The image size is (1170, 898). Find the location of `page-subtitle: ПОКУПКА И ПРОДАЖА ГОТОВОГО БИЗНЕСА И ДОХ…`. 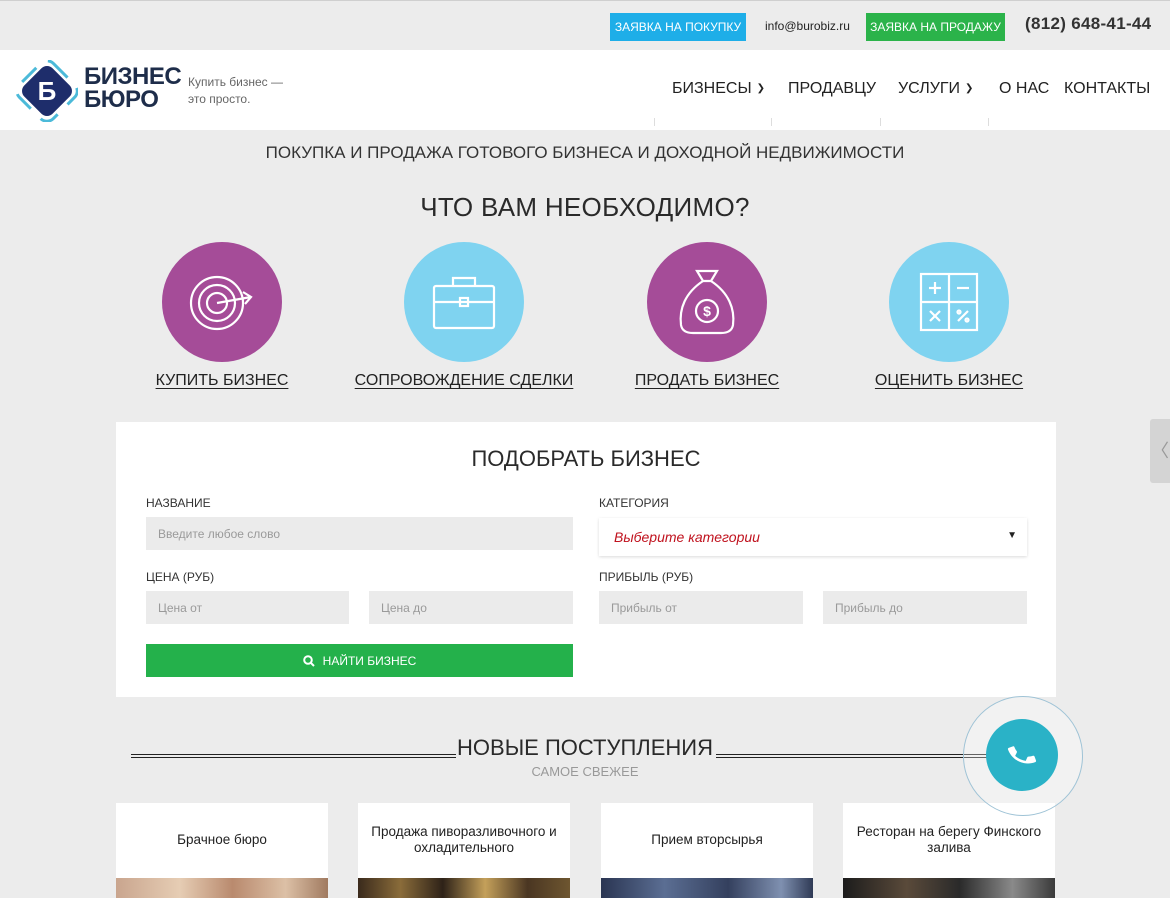

page-subtitle: ПОКУПКА И ПРОДАЖА ГОТОВОГО БИЗНЕСА И ДОХ… is located at coordinates (585, 152).